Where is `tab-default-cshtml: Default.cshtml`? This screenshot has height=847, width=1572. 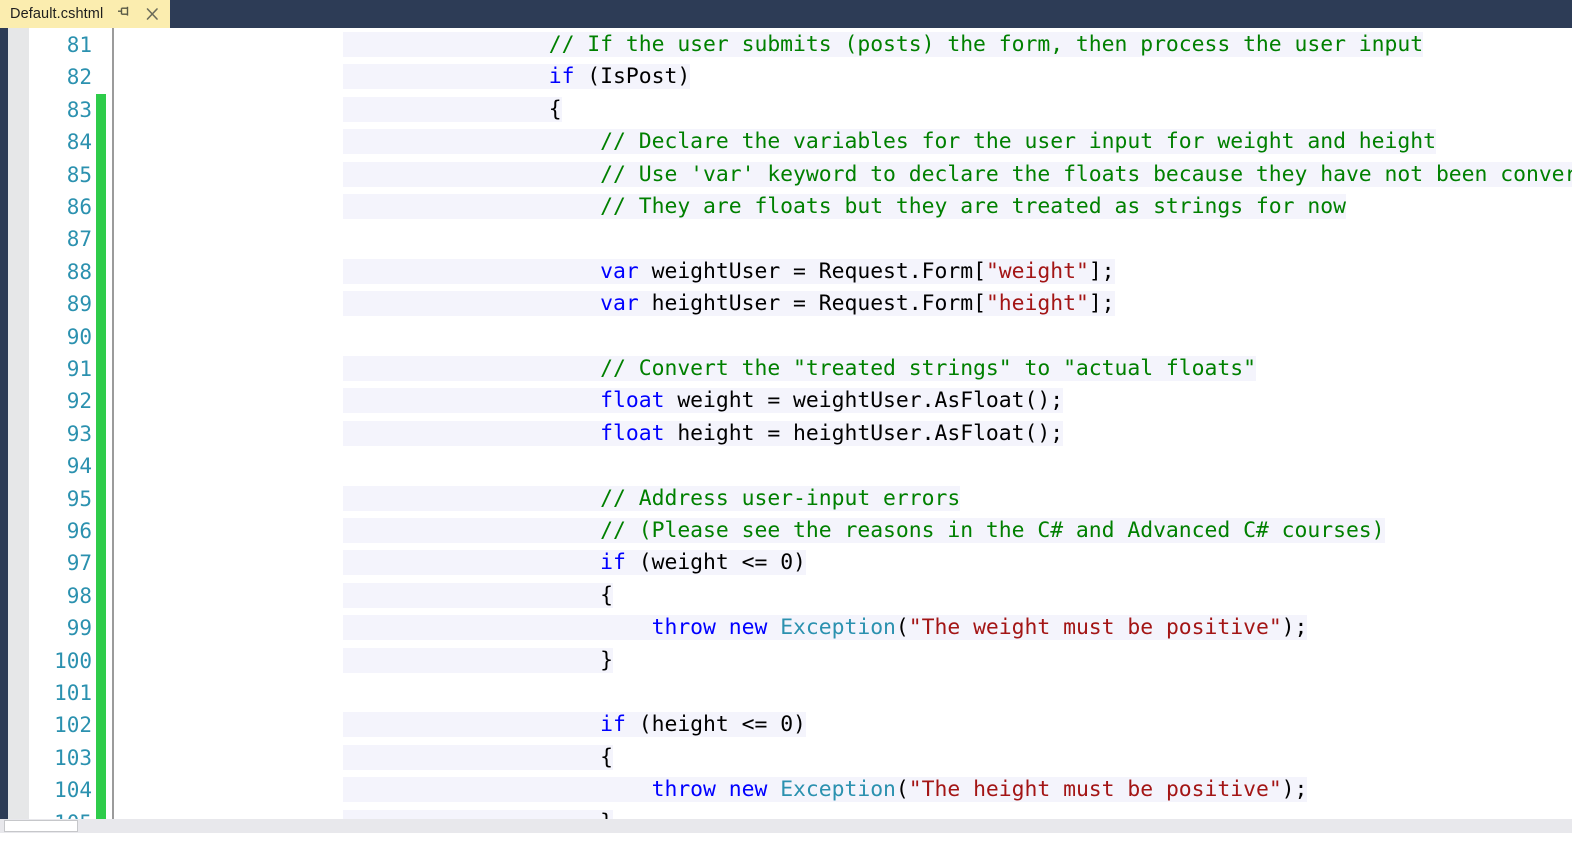 tab-default-cshtml: Default.cshtml is located at coordinates (85, 14).